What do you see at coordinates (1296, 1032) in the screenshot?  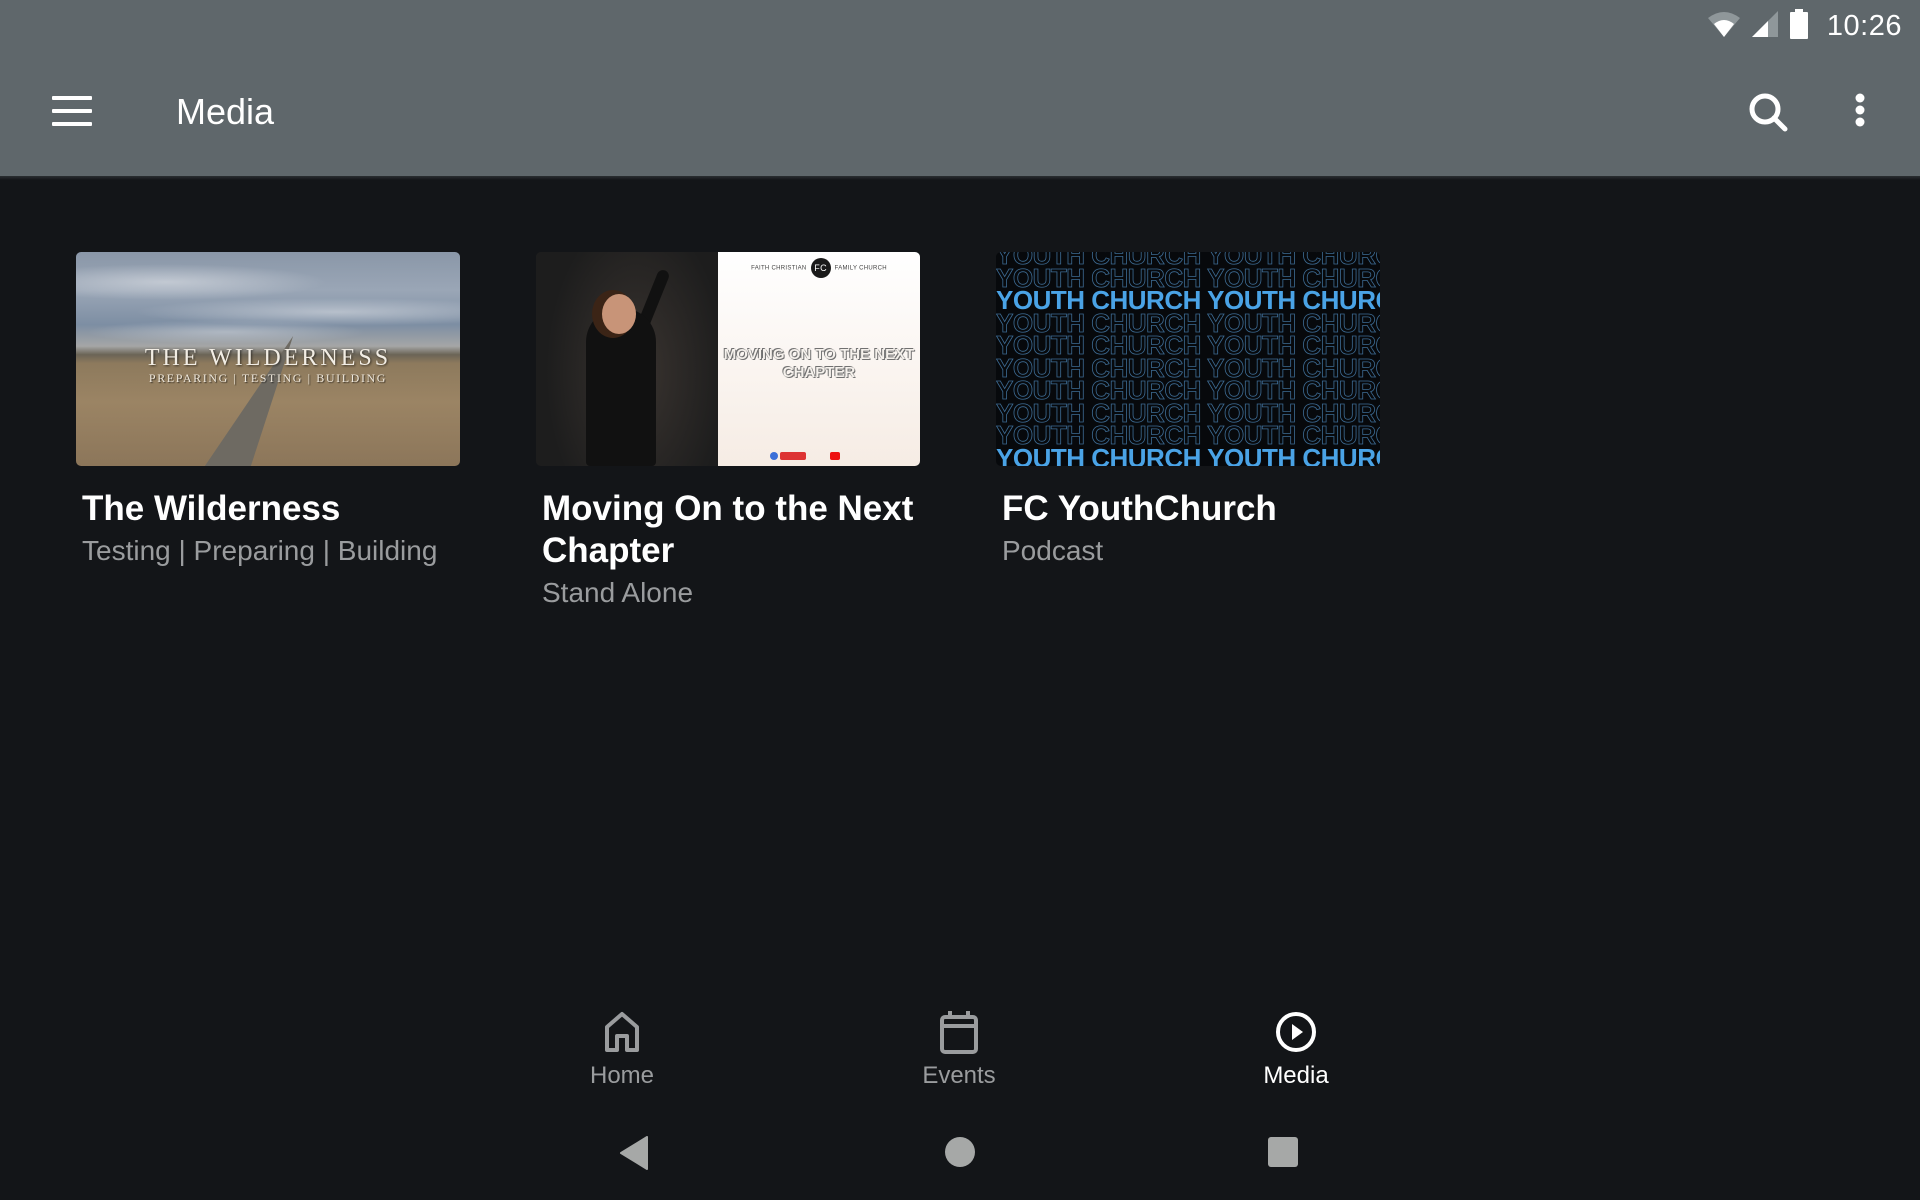 I see `play-circle-icon` at bounding box center [1296, 1032].